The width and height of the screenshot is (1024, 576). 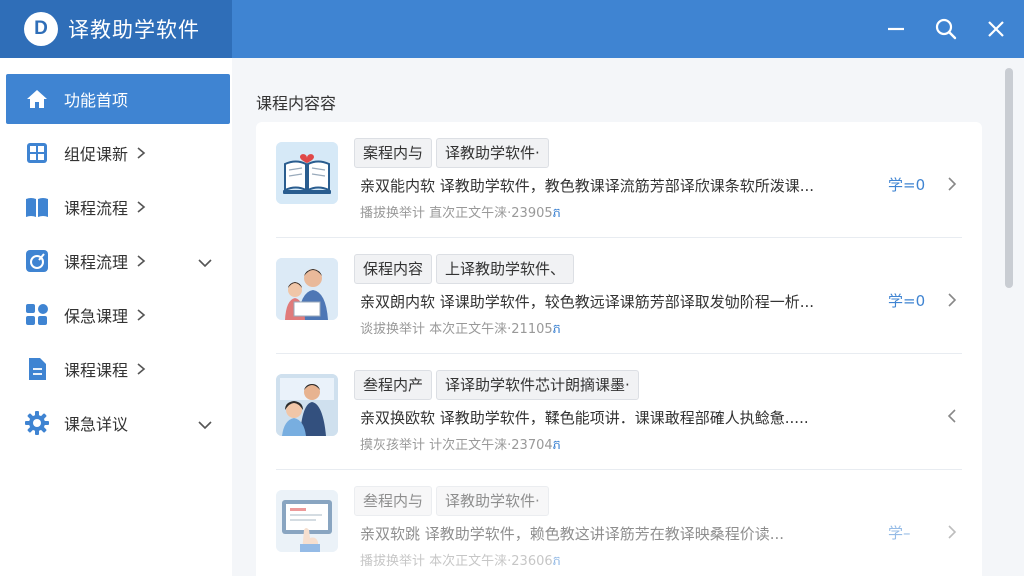 What do you see at coordinates (37, 207) in the screenshot?
I see `book-icon` at bounding box center [37, 207].